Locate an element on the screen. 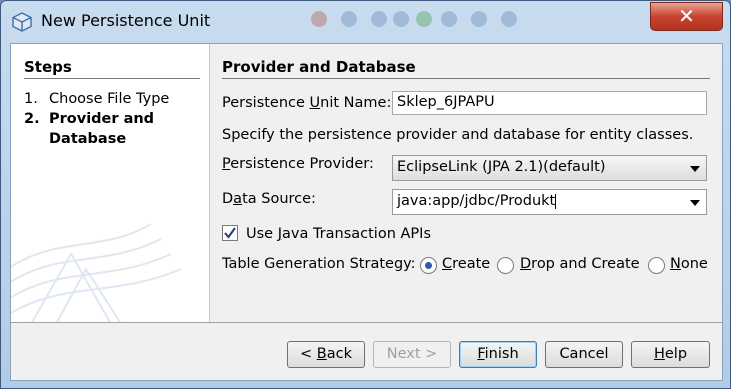 This screenshot has width=731, height=389. back-button: < Back is located at coordinates (326, 354).